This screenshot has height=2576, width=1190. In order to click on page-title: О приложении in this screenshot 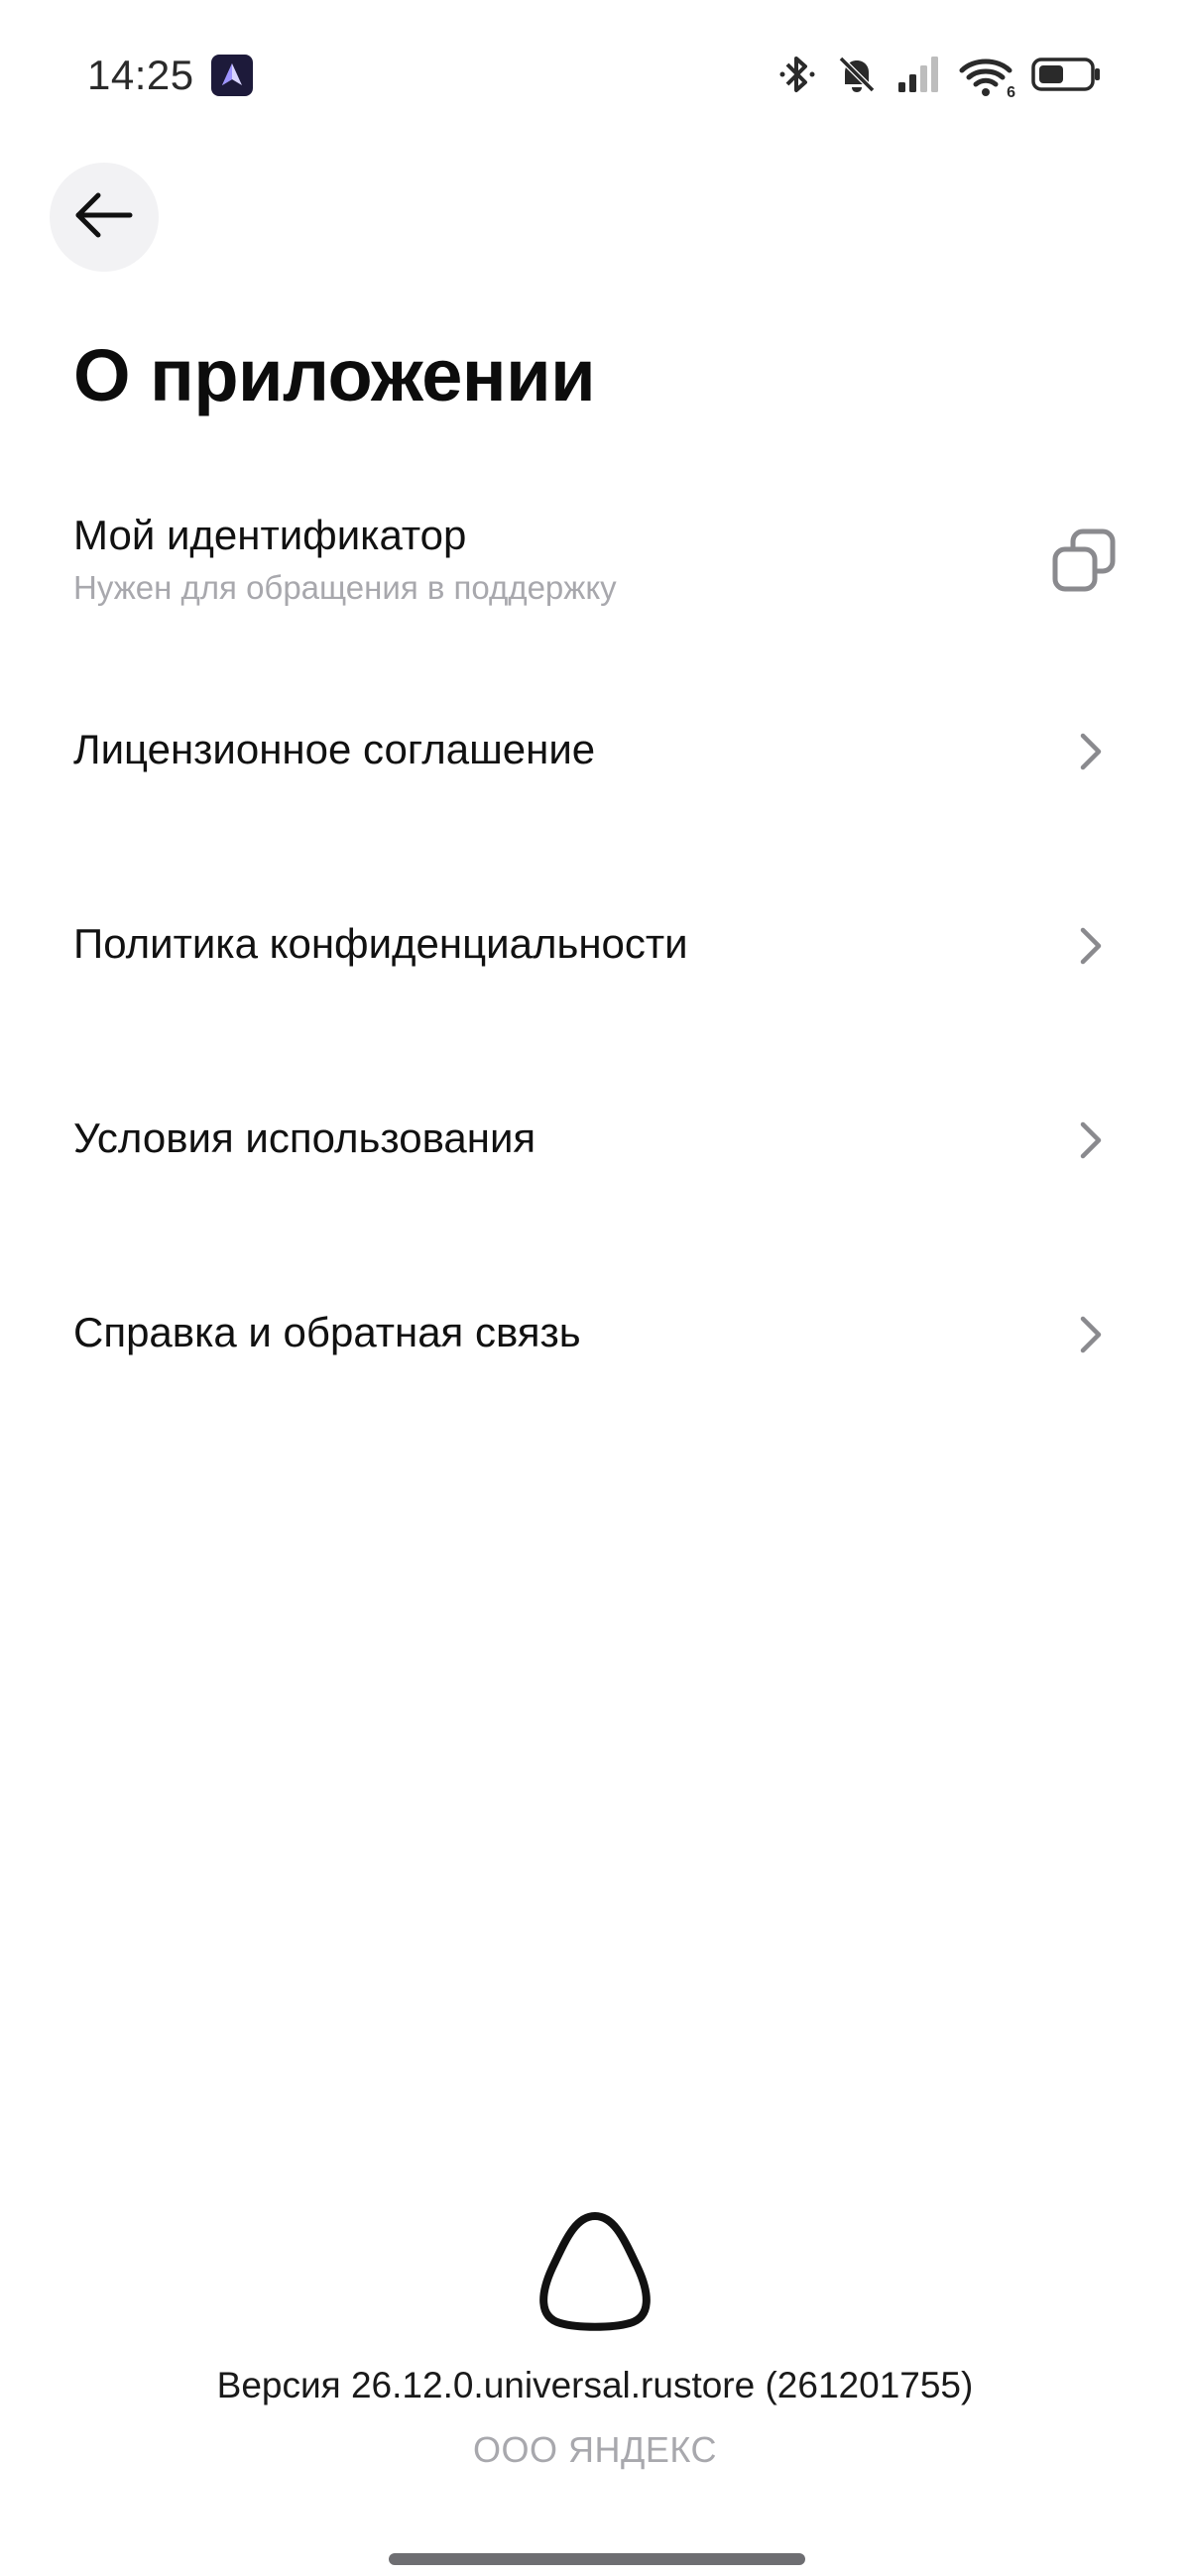, I will do `click(334, 375)`.